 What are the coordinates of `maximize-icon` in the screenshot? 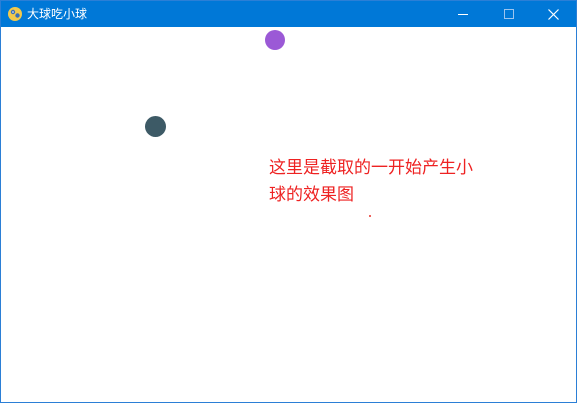 It's located at (509, 14).